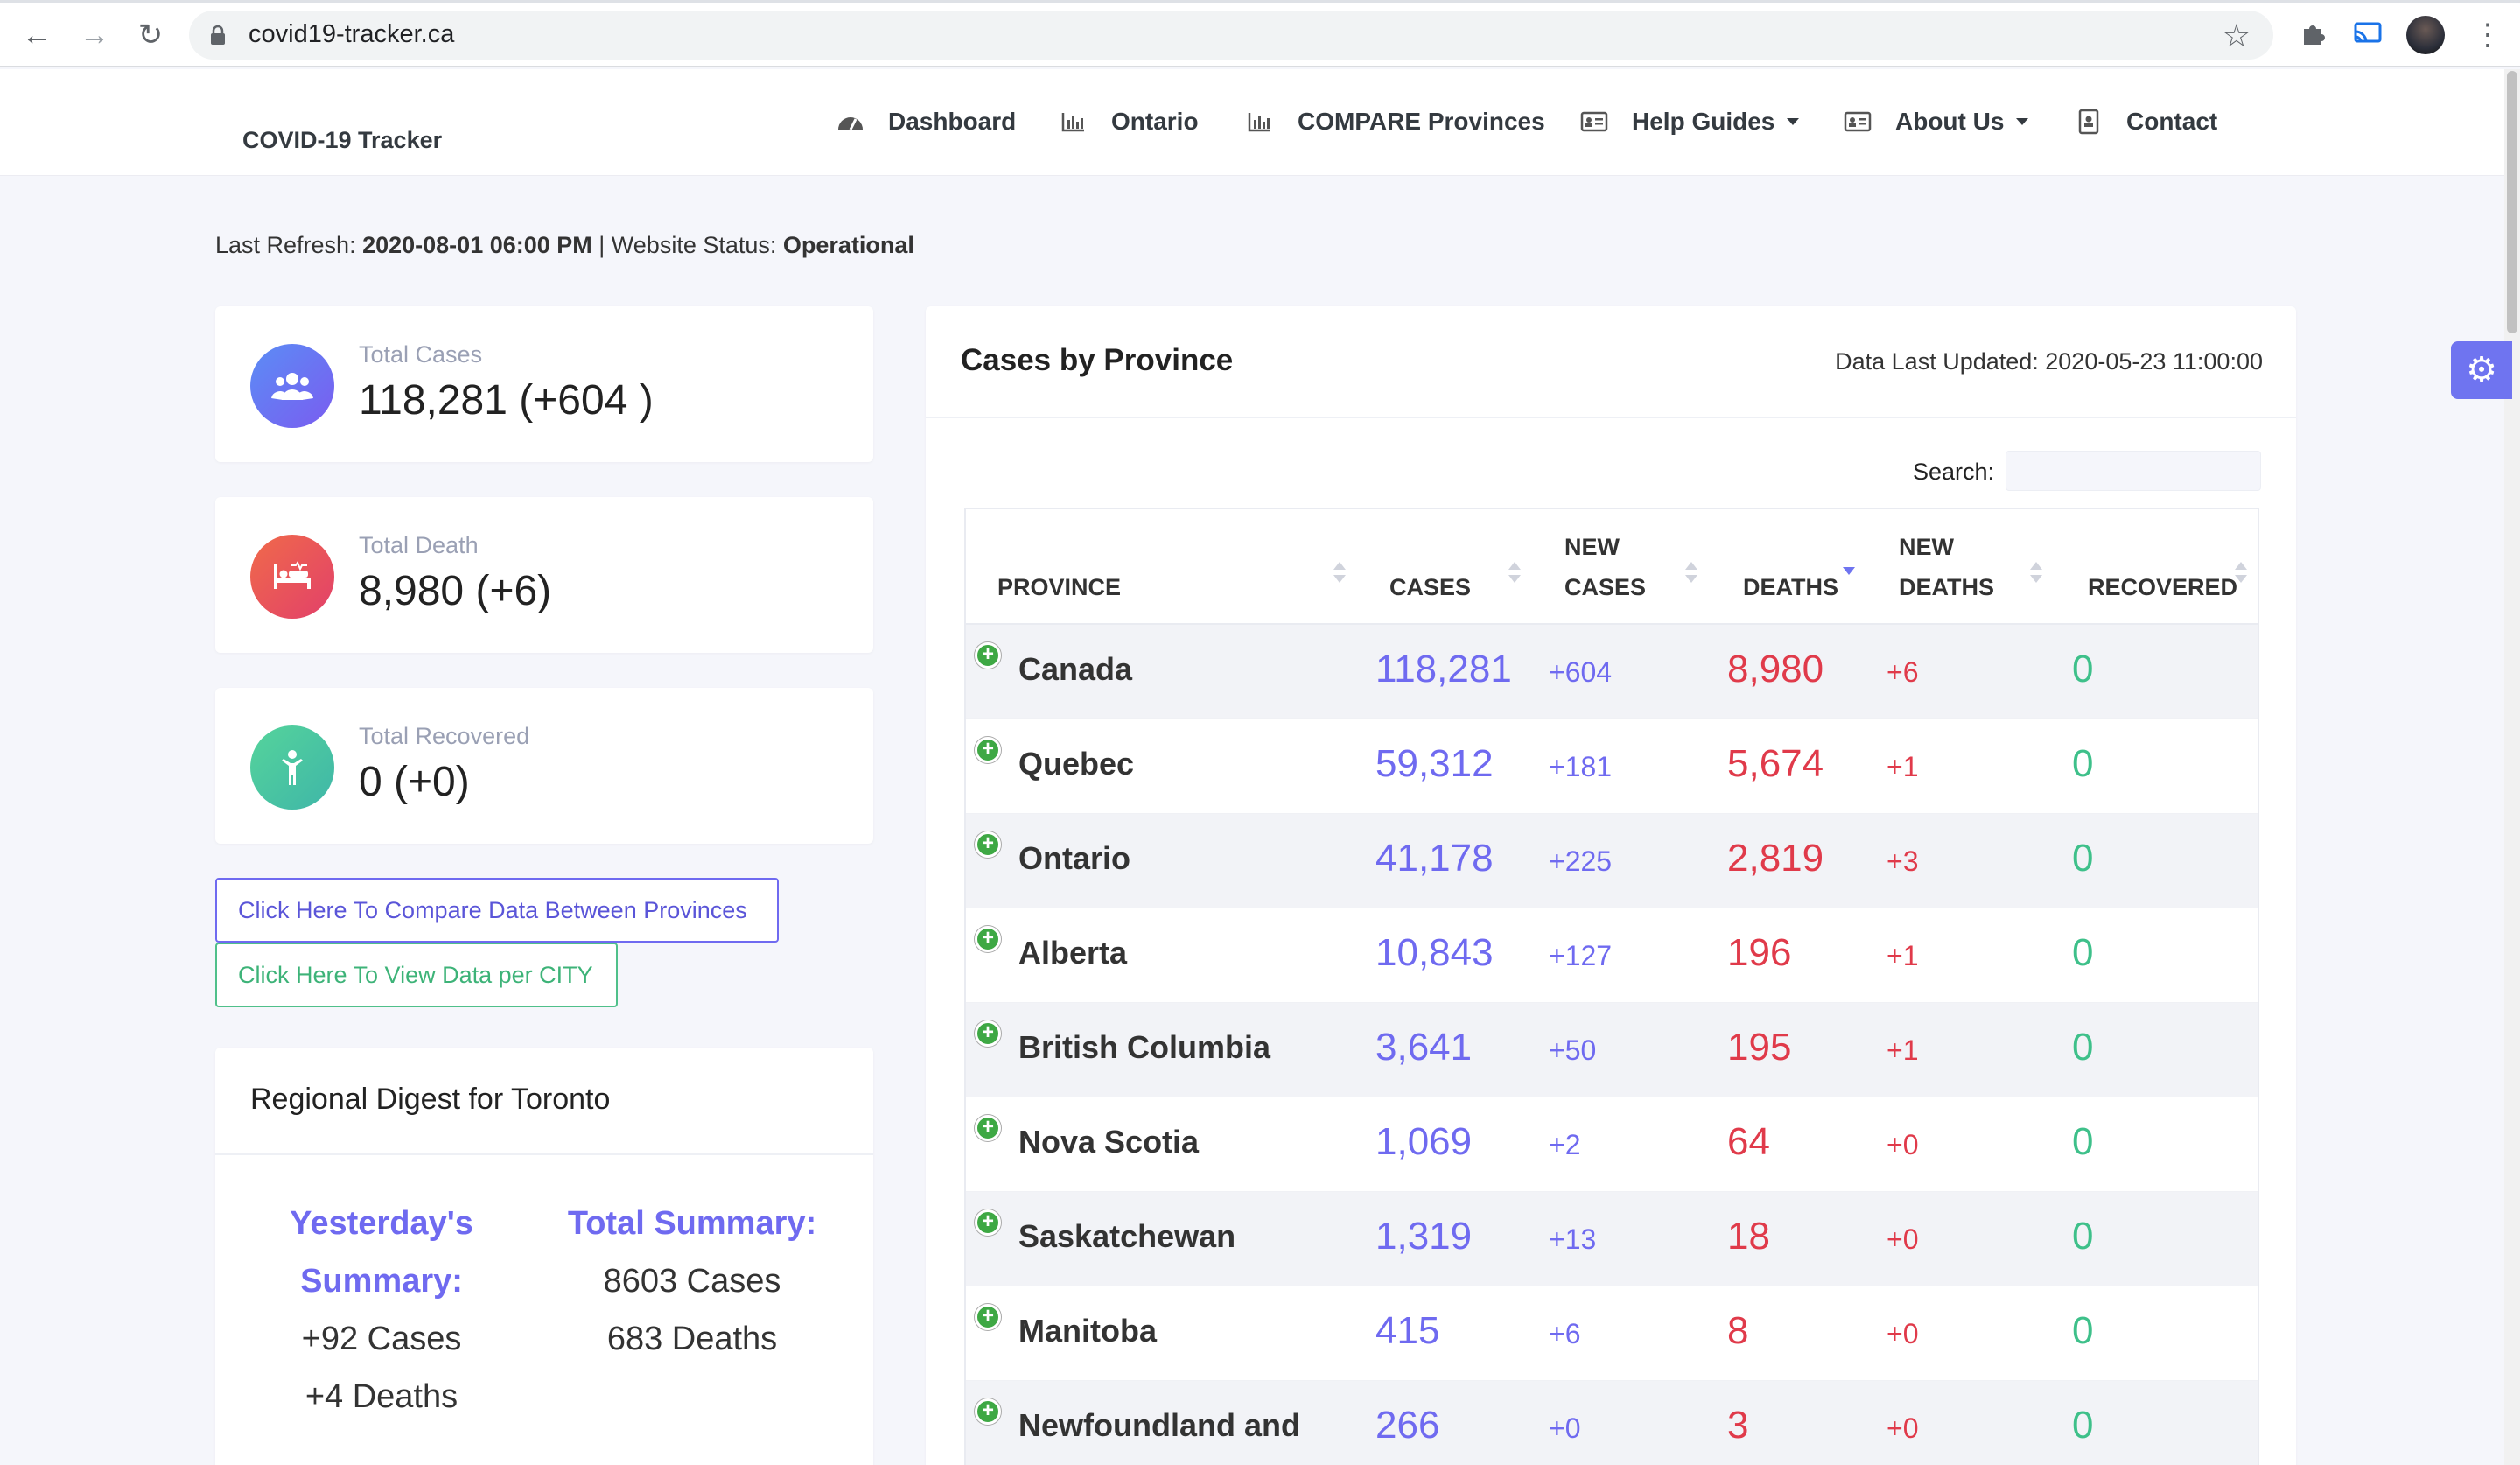 This screenshot has height=1465, width=2520. What do you see at coordinates (1581, 955) in the screenshot?
I see `new-cases-value: +127` at bounding box center [1581, 955].